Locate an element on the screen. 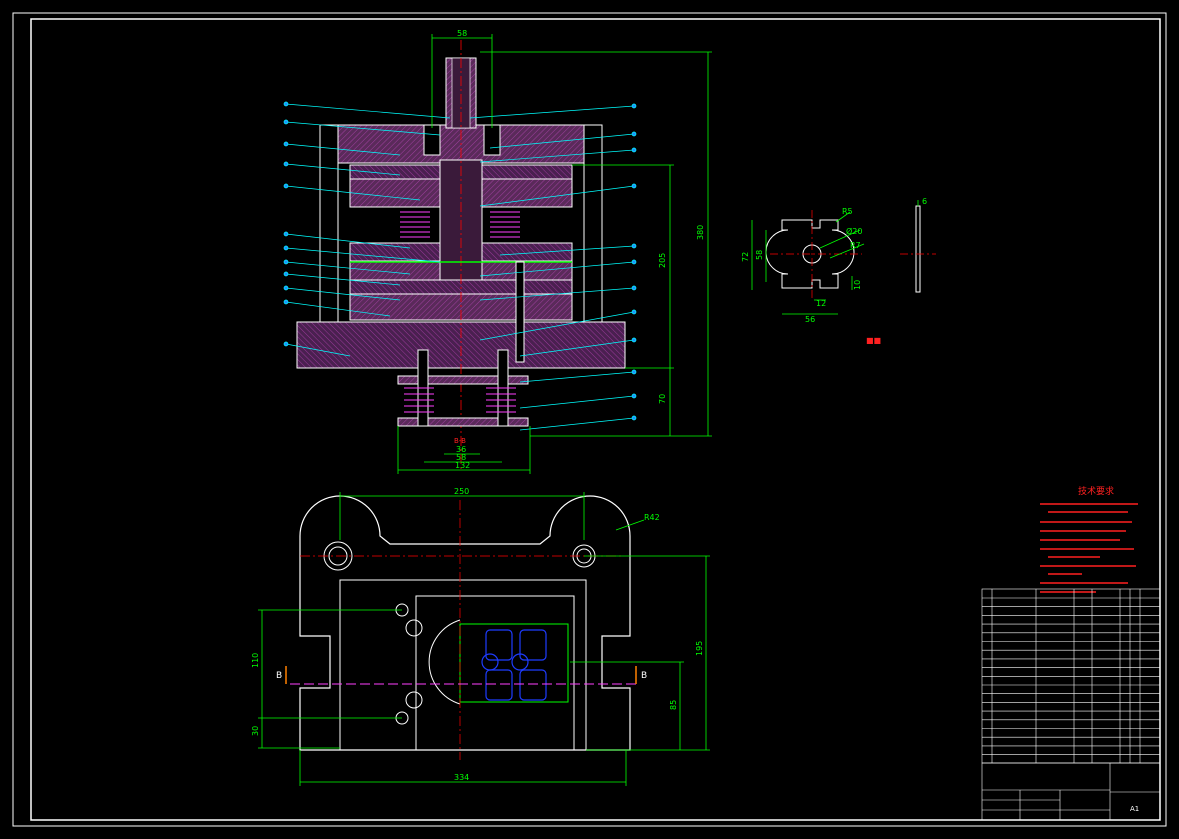 The width and height of the screenshot is (1179, 839). tech-req-title: 技术要求 is located at coordinates (1096, 491).